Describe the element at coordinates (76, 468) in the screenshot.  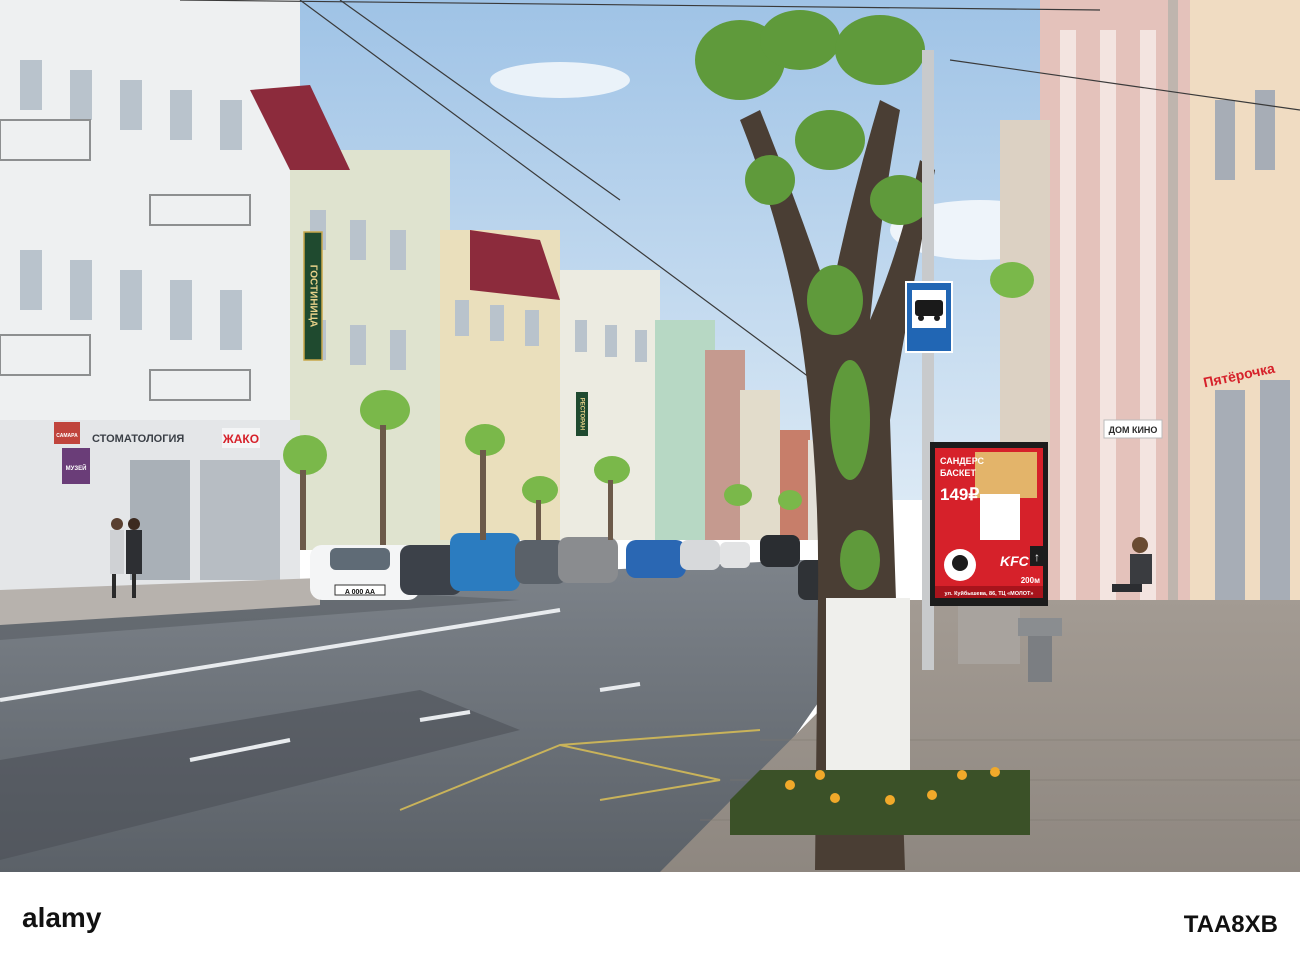
I see `museum-poster-text: МУЗЕЙ` at that location.